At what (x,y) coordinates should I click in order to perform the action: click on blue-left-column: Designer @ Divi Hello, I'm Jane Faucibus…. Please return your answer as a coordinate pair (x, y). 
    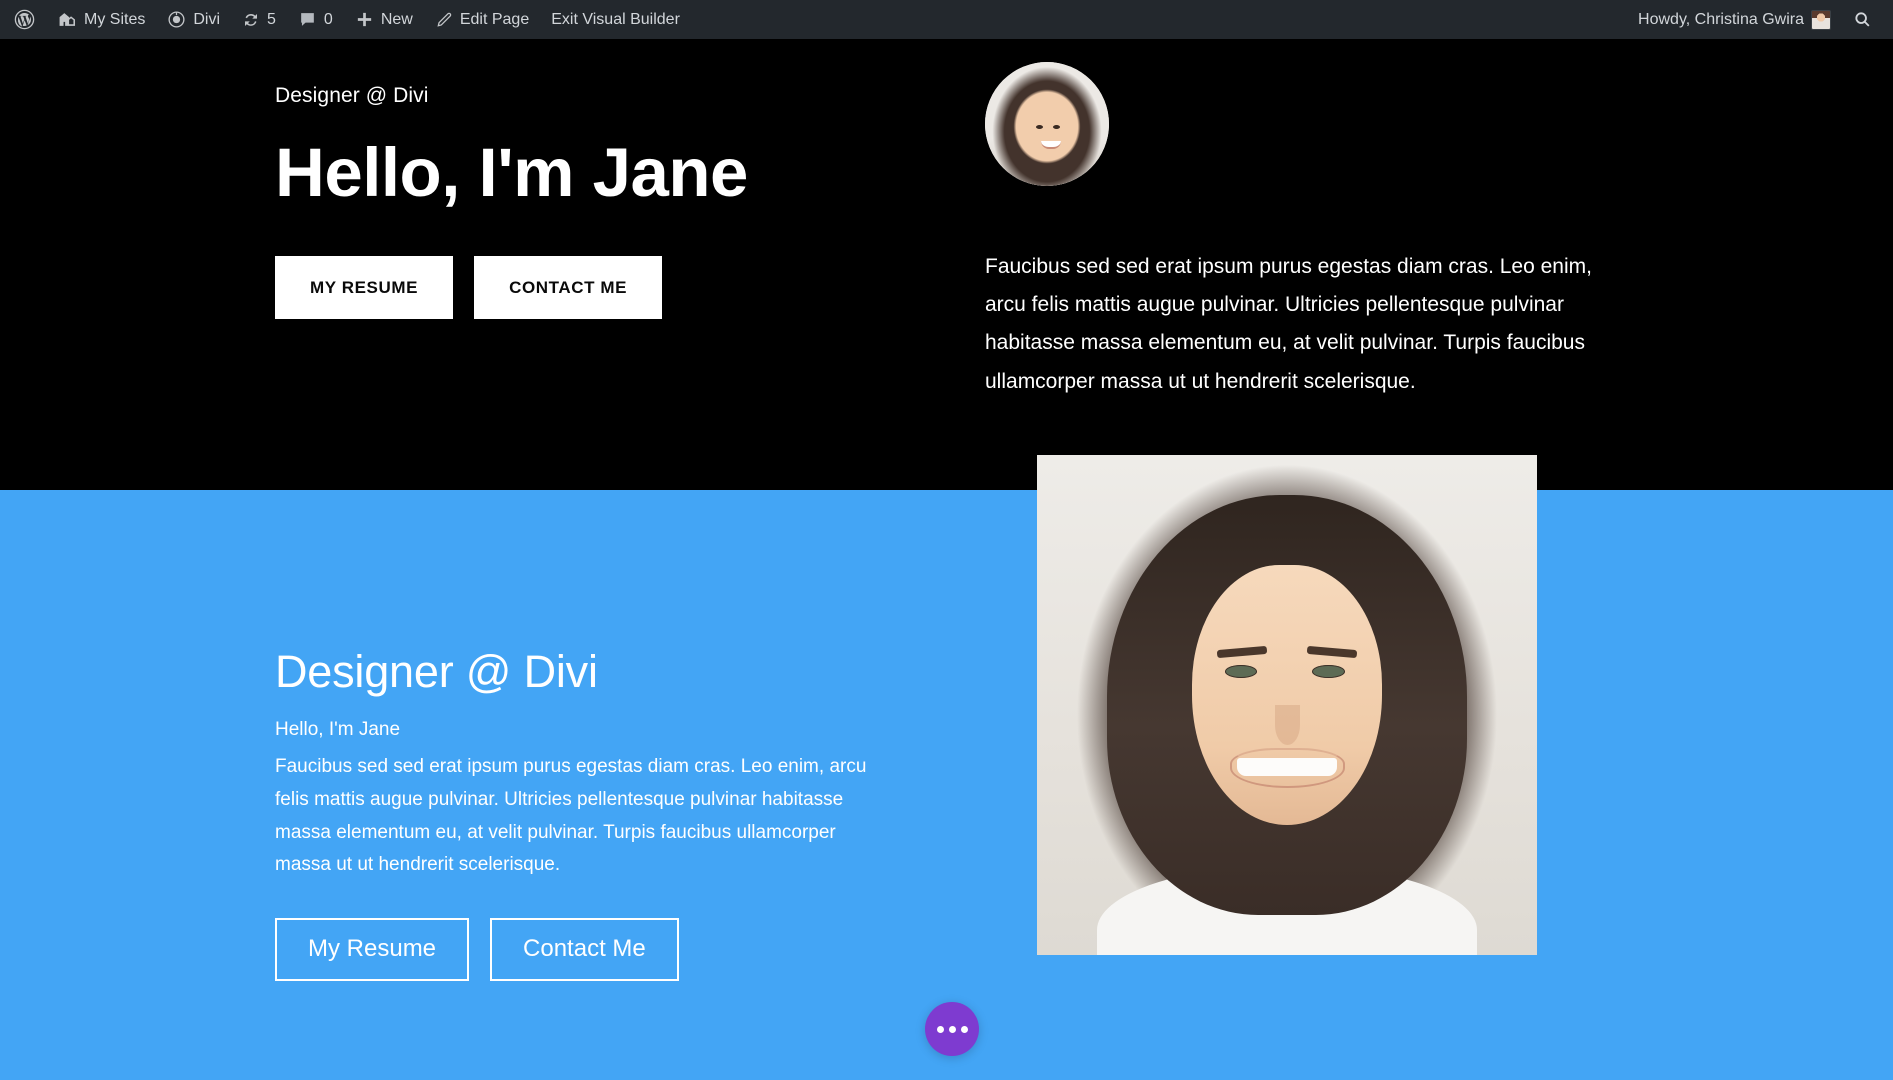
    Looking at the image, I should click on (580, 813).